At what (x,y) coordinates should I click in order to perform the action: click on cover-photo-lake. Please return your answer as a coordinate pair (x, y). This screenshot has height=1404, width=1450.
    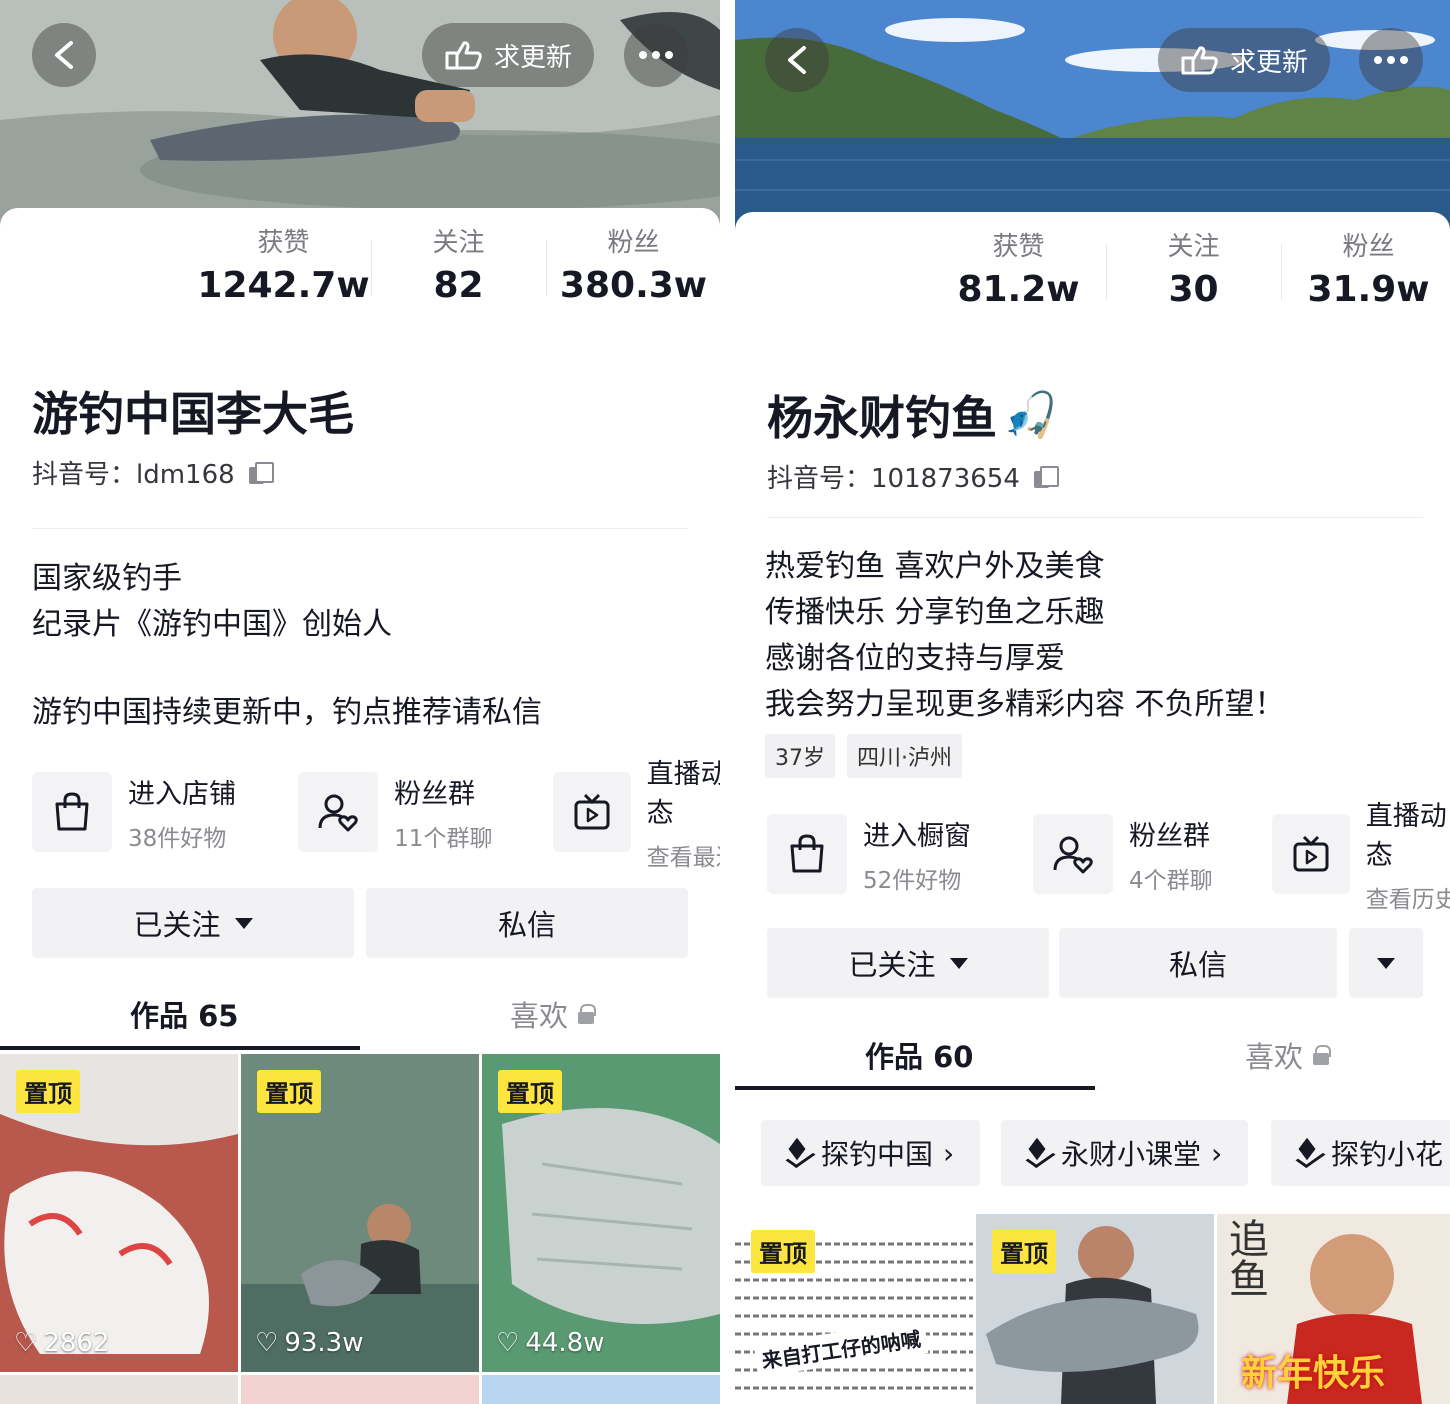
    Looking at the image, I should click on (1092, 115).